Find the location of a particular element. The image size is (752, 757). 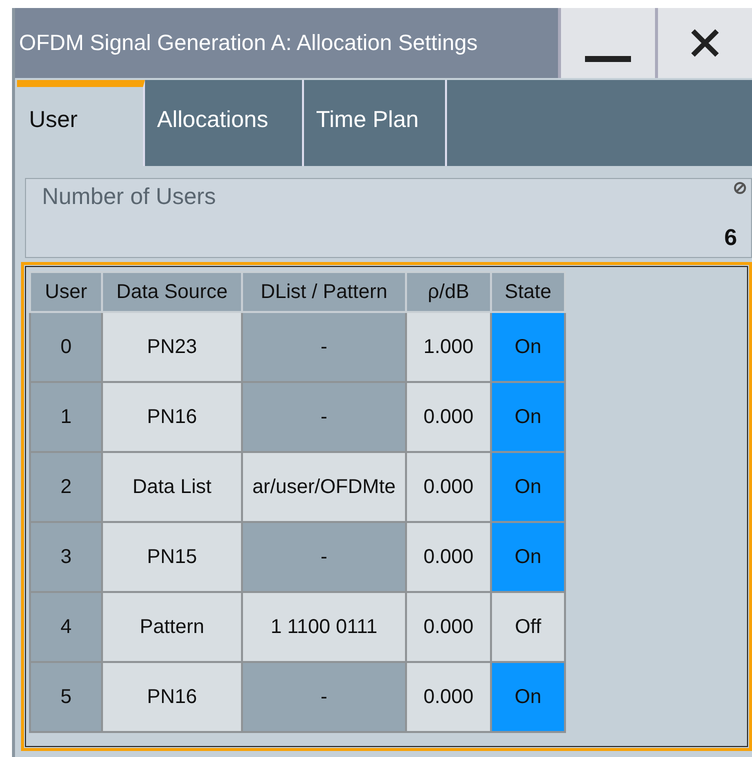

close-icon is located at coordinates (705, 43).